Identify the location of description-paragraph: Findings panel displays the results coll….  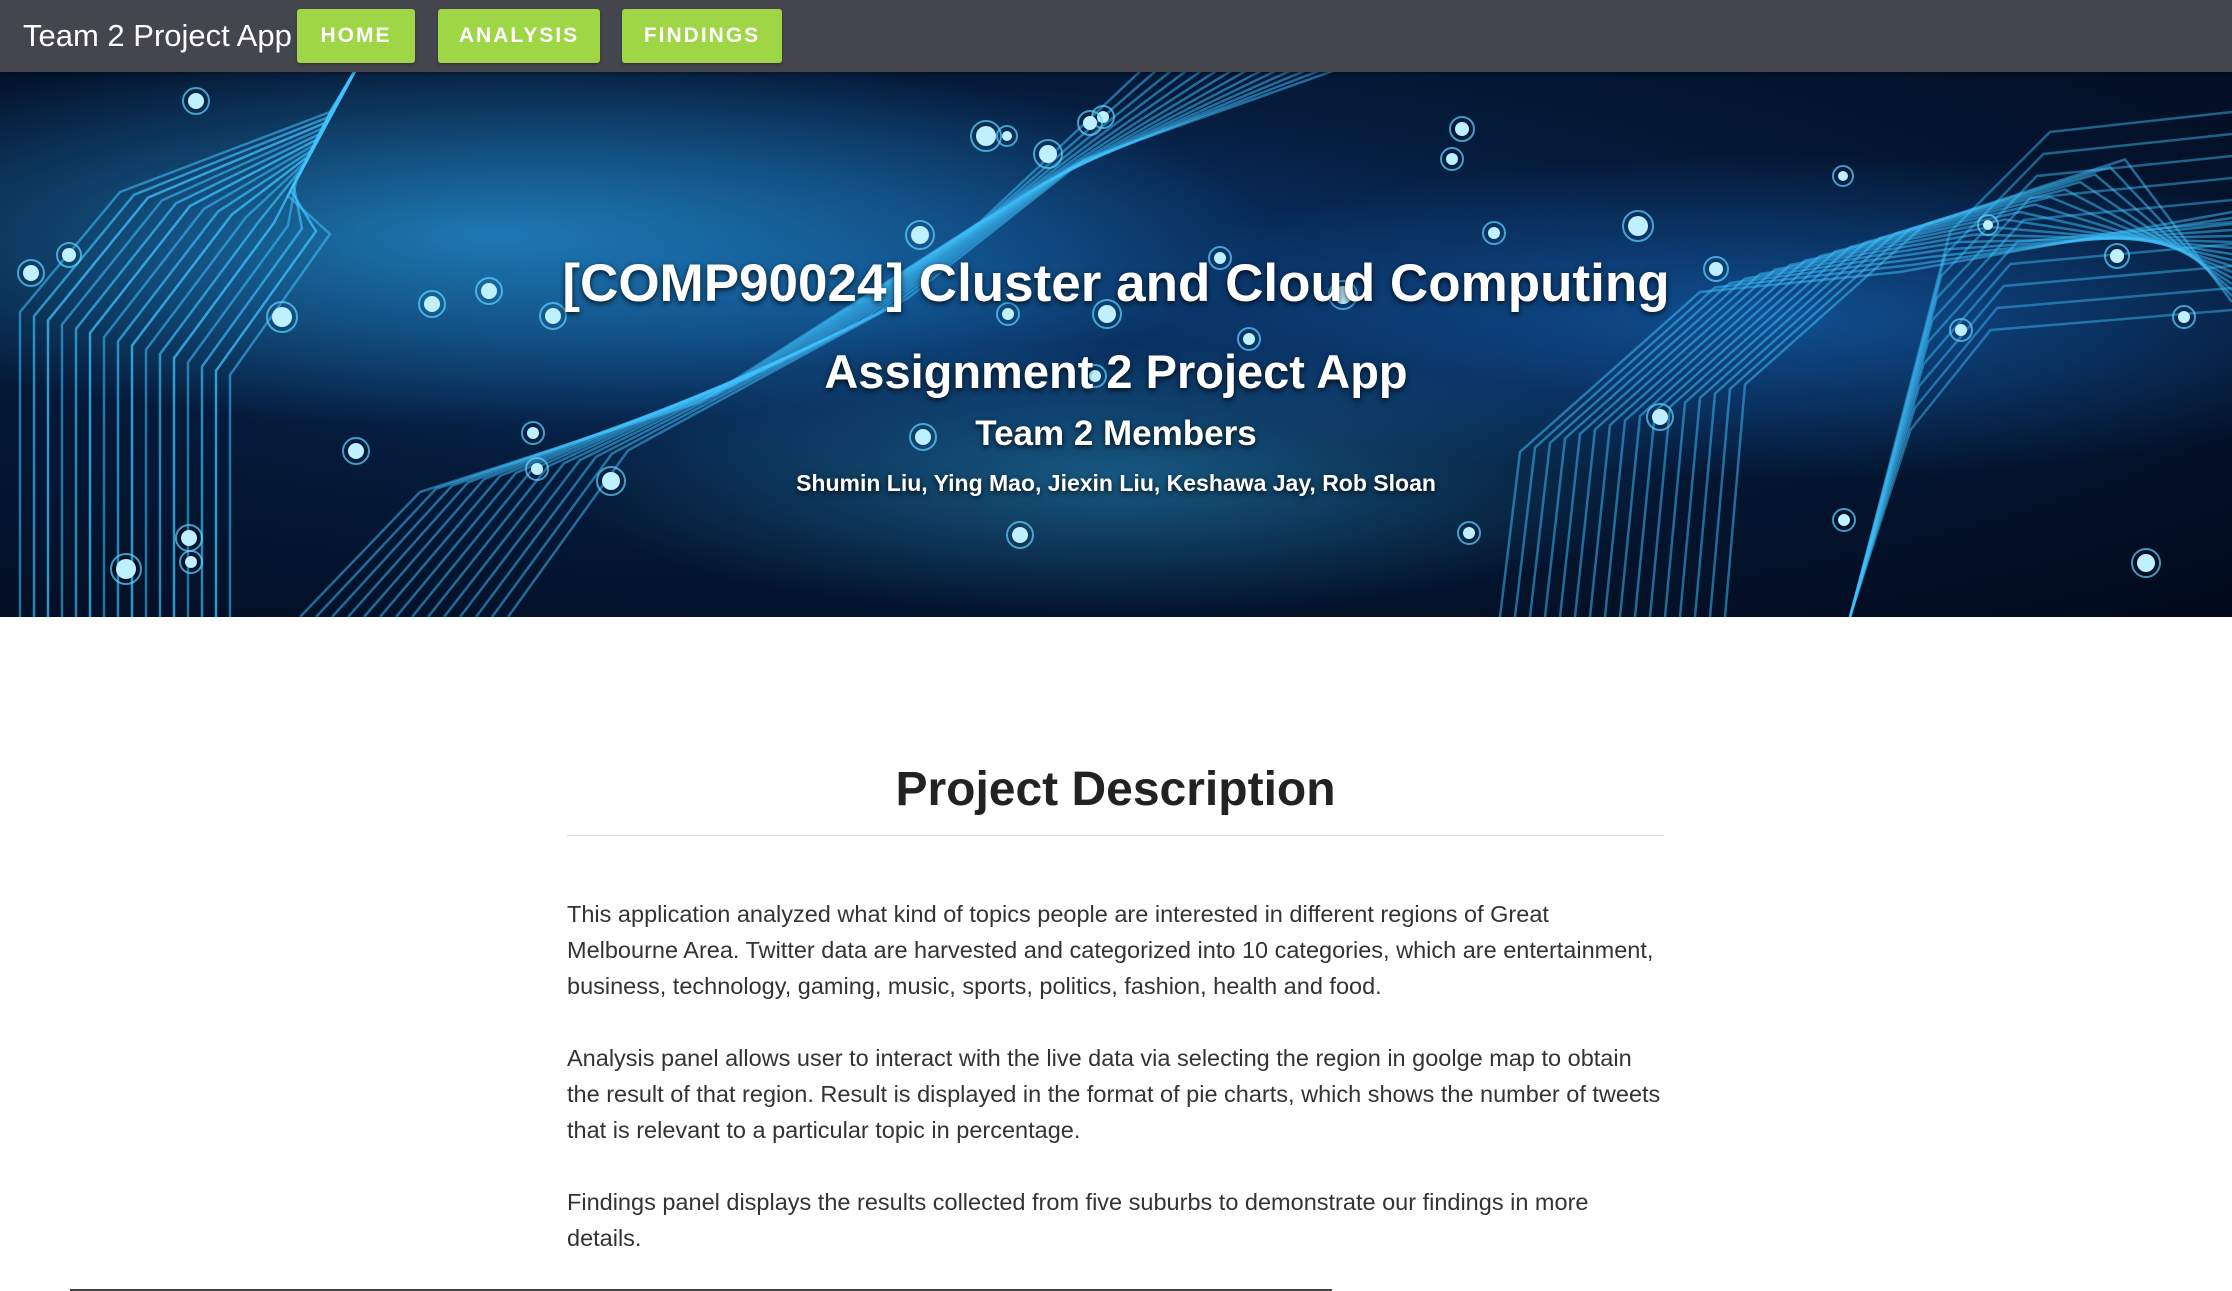
(1078, 1220).